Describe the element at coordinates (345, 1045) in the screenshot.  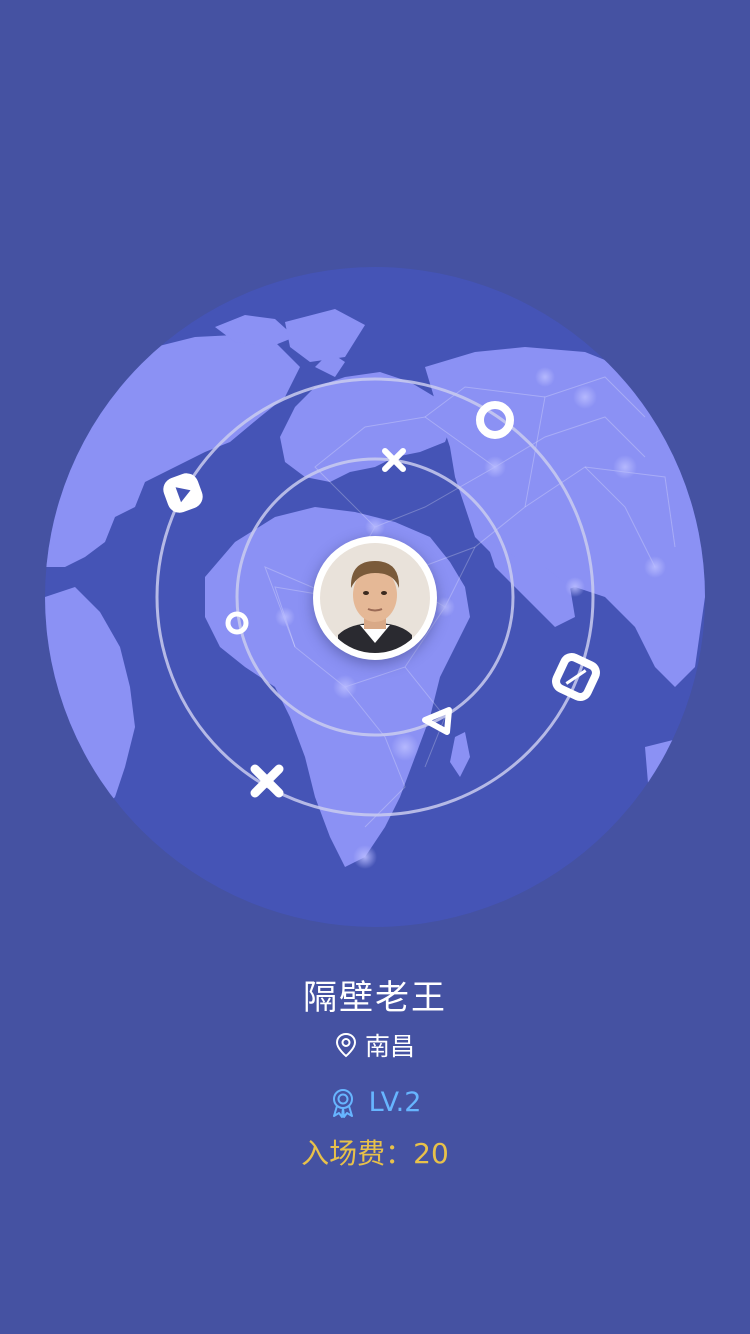
I see `map-pin-icon` at that location.